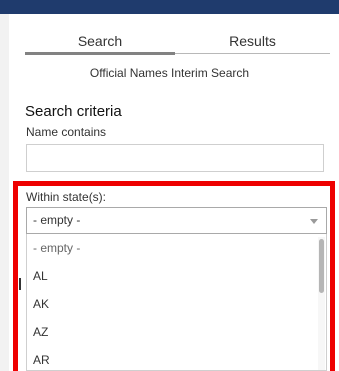 This screenshot has width=339, height=371. What do you see at coordinates (252, 43) in the screenshot?
I see `tab-results: Results` at bounding box center [252, 43].